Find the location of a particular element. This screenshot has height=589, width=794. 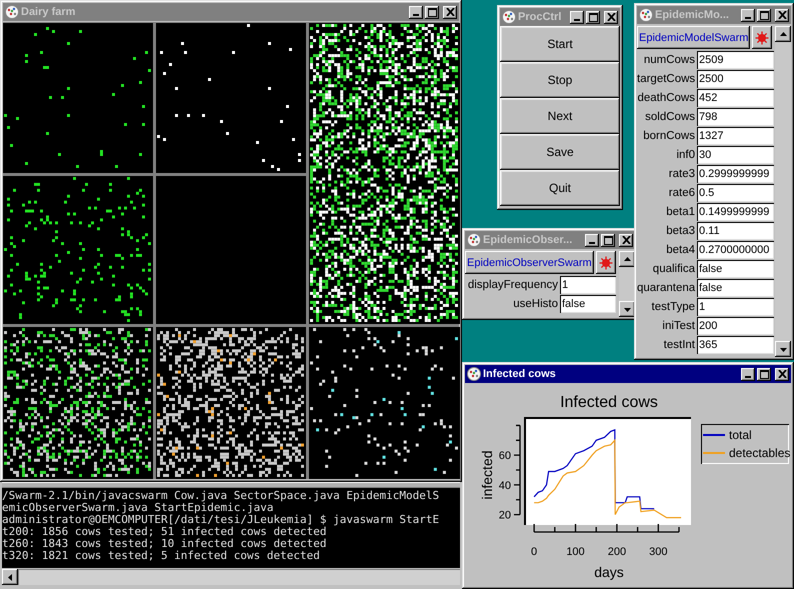

field-label: rate3 is located at coordinates (681, 174).